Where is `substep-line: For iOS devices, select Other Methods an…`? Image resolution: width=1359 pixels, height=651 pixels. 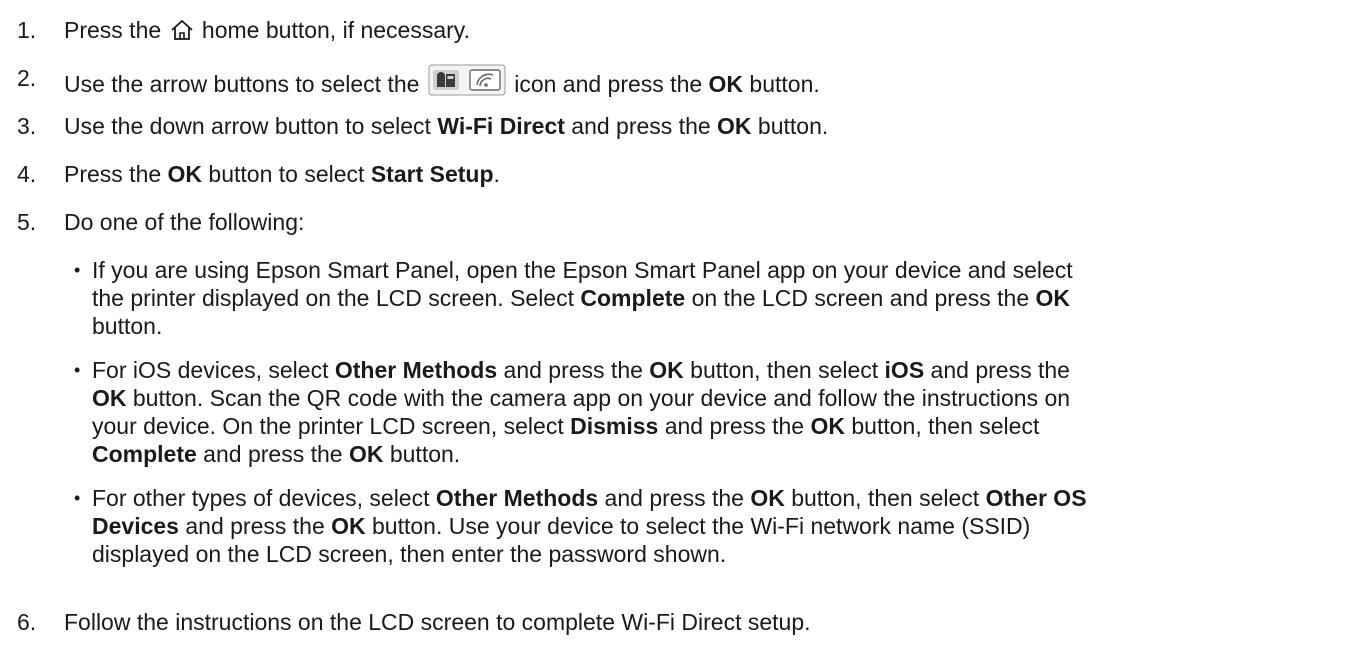 substep-line: For iOS devices, select Other Methods an… is located at coordinates (581, 370).